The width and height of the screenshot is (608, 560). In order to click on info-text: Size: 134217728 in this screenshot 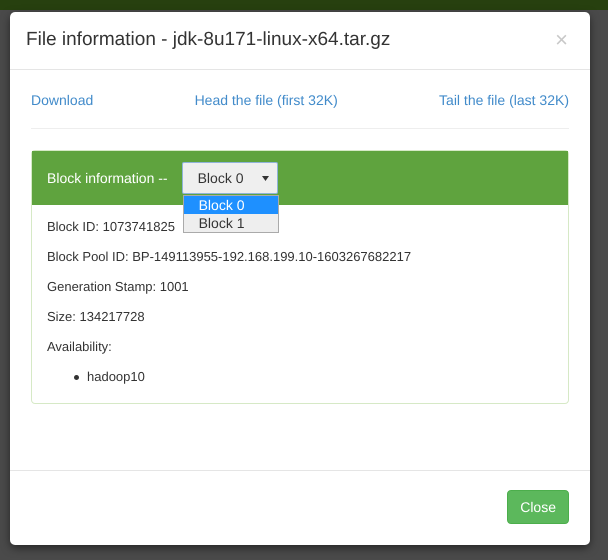, I will do `click(96, 317)`.